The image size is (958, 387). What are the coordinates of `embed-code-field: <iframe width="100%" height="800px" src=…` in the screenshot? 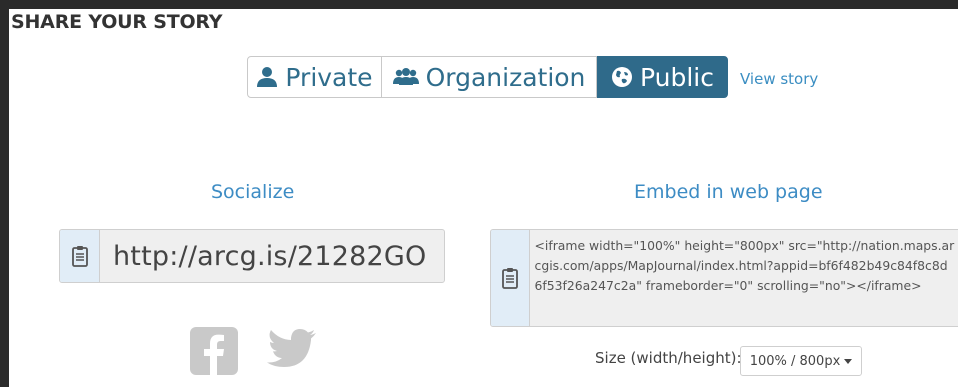 It's located at (724, 278).